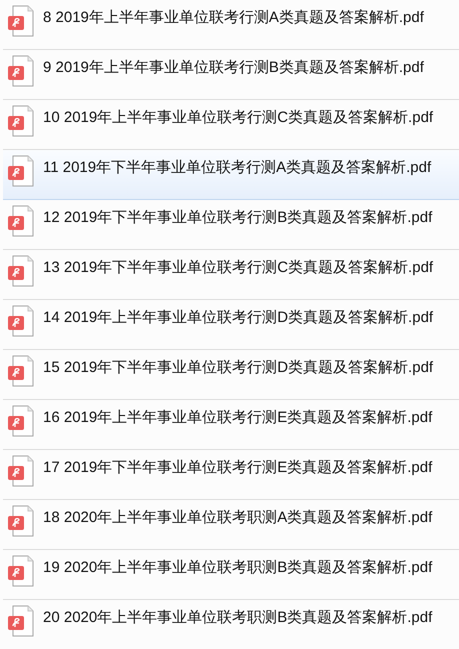 The image size is (459, 649). What do you see at coordinates (233, 68) in the screenshot?
I see `file-name: 9 2019年上半年事业单位联考行测B类真题及答案解析.pdf` at bounding box center [233, 68].